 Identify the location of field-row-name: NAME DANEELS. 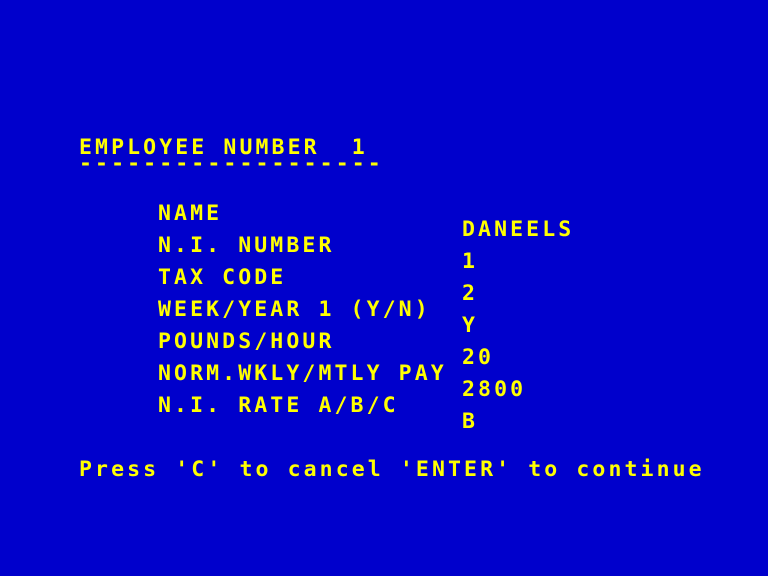
(325, 215).